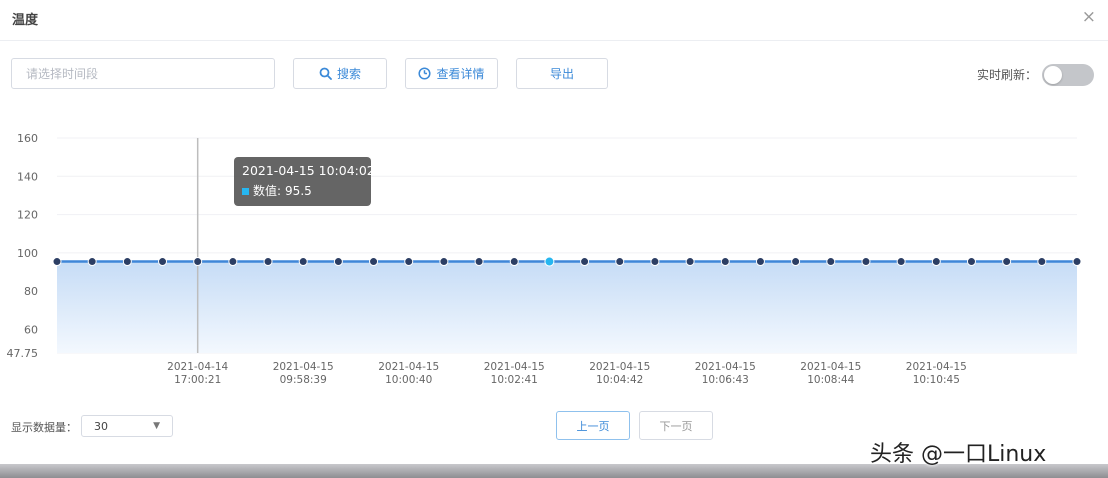  I want to click on export-button: 导出, so click(562, 73).